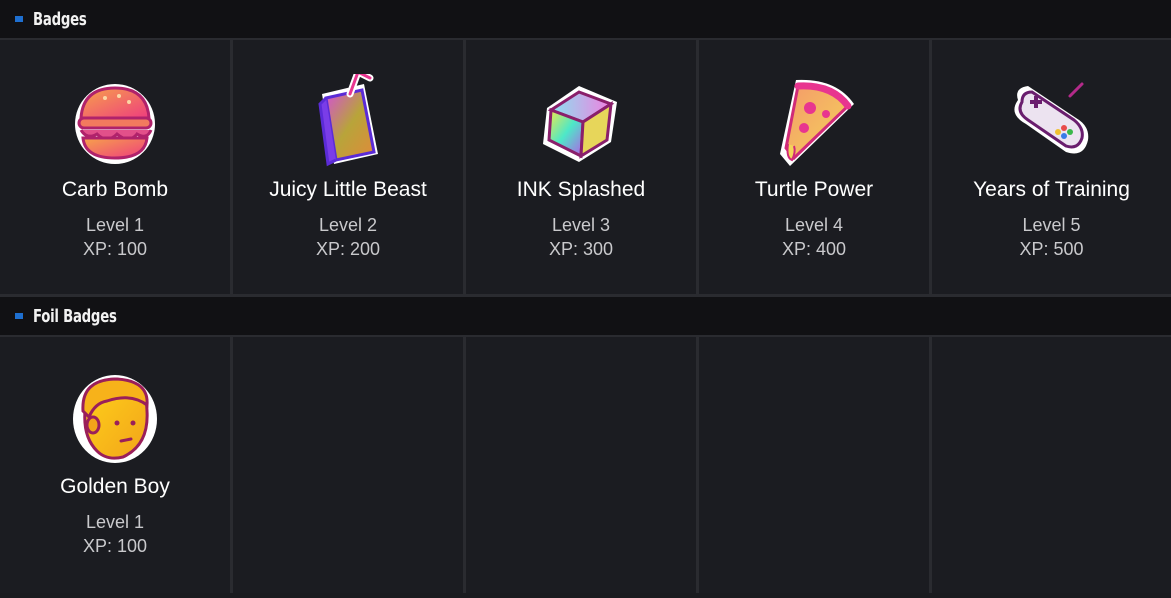 The image size is (1171, 598). Describe the element at coordinates (814, 249) in the screenshot. I see `badge-xp: XP: 400` at that location.